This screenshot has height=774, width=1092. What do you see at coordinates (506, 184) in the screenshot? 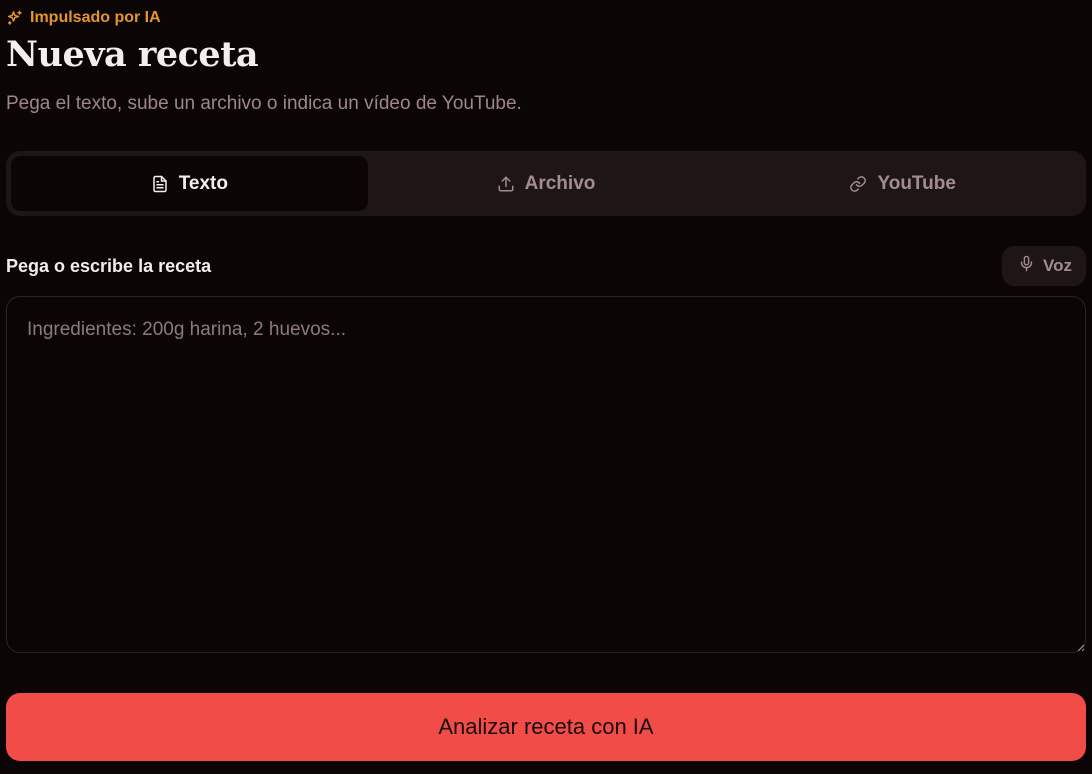
I see `upload-icon` at bounding box center [506, 184].